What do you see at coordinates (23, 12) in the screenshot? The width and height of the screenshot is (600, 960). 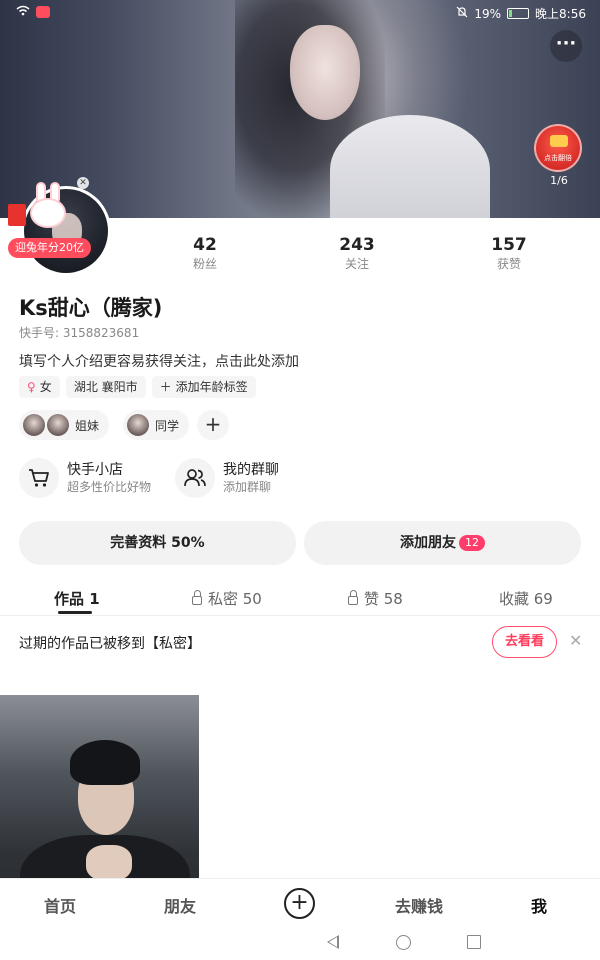 I see `wifi-icon` at bounding box center [23, 12].